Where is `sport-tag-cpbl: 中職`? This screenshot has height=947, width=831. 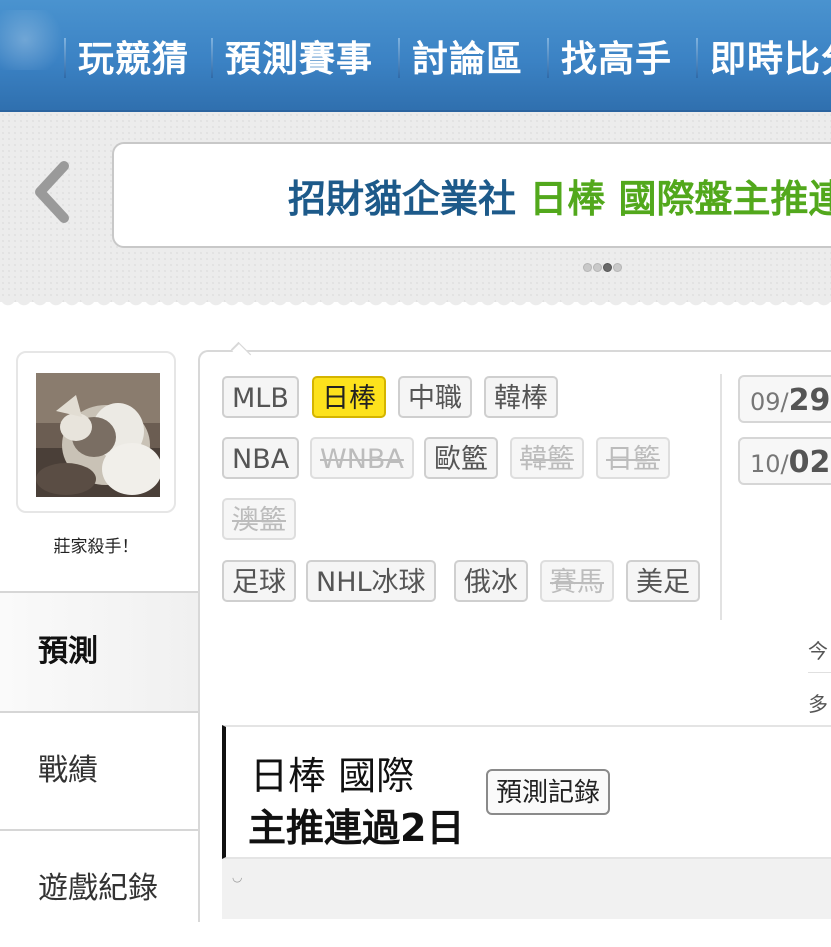 sport-tag-cpbl: 中職 is located at coordinates (435, 397).